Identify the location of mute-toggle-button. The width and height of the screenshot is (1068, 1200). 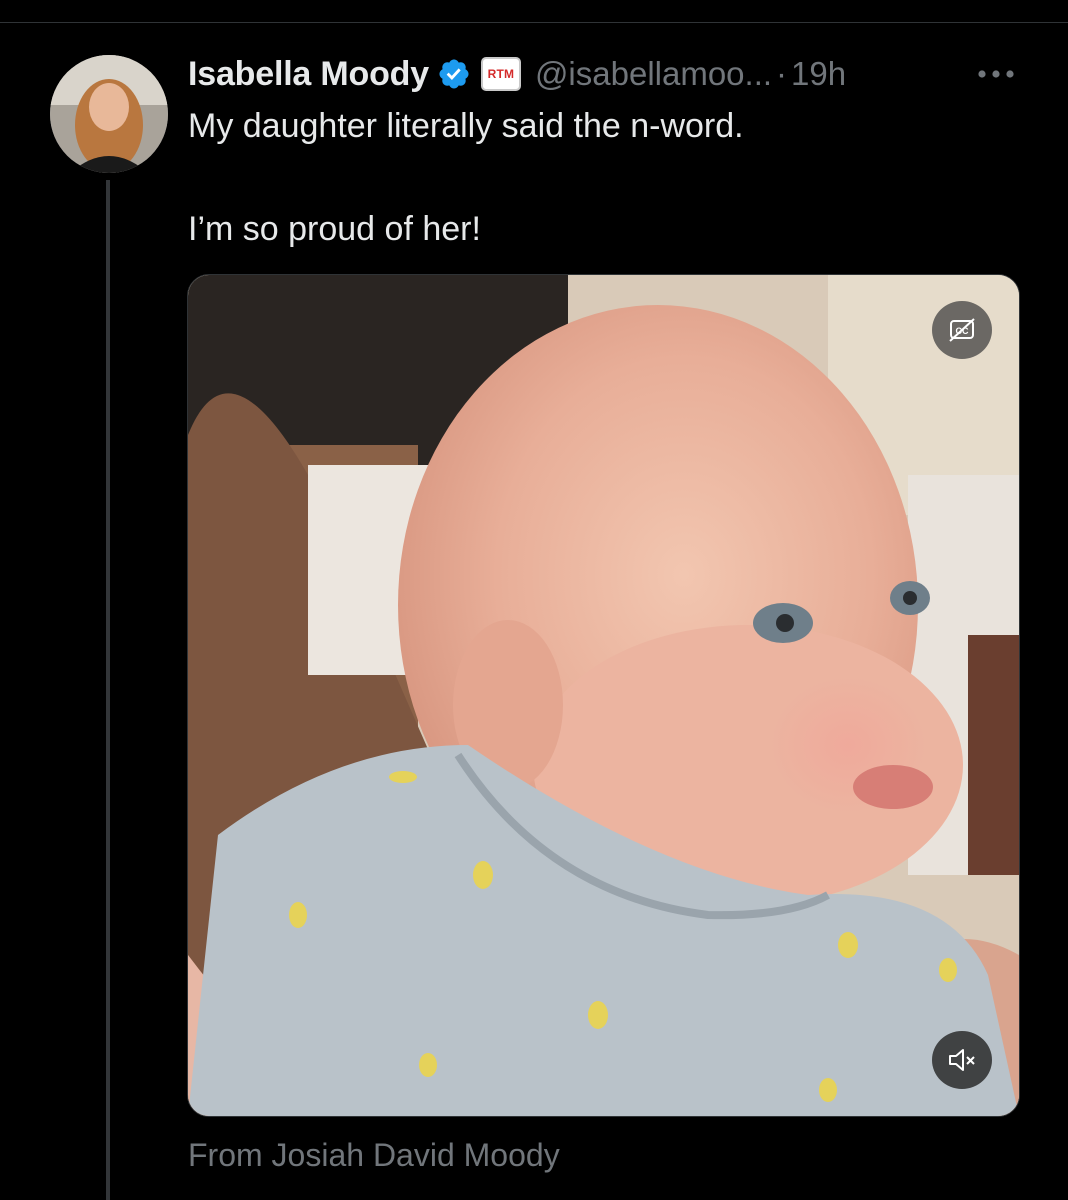
(962, 1060).